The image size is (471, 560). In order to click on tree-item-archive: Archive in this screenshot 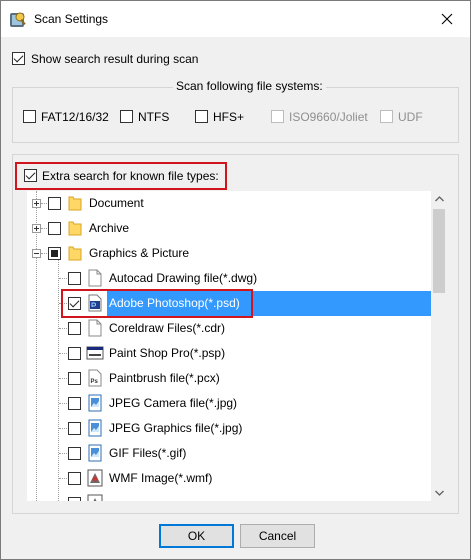, I will do `click(229, 228)`.